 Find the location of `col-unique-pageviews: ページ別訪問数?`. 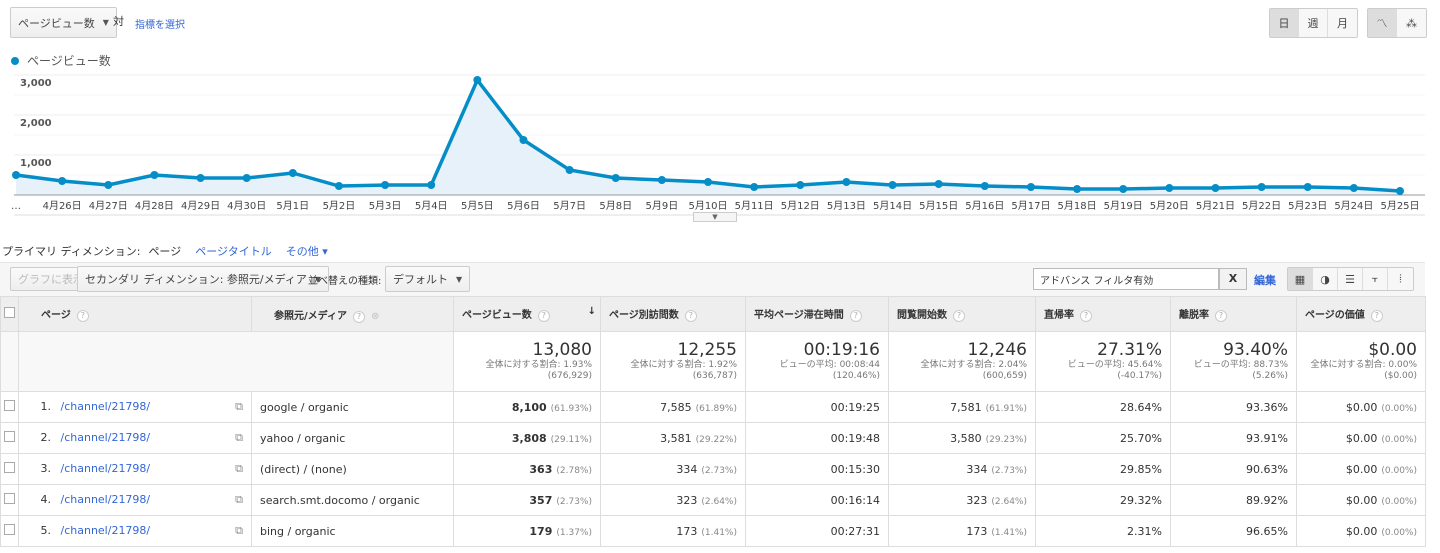

col-unique-pageviews: ページ別訪問数? is located at coordinates (673, 314).